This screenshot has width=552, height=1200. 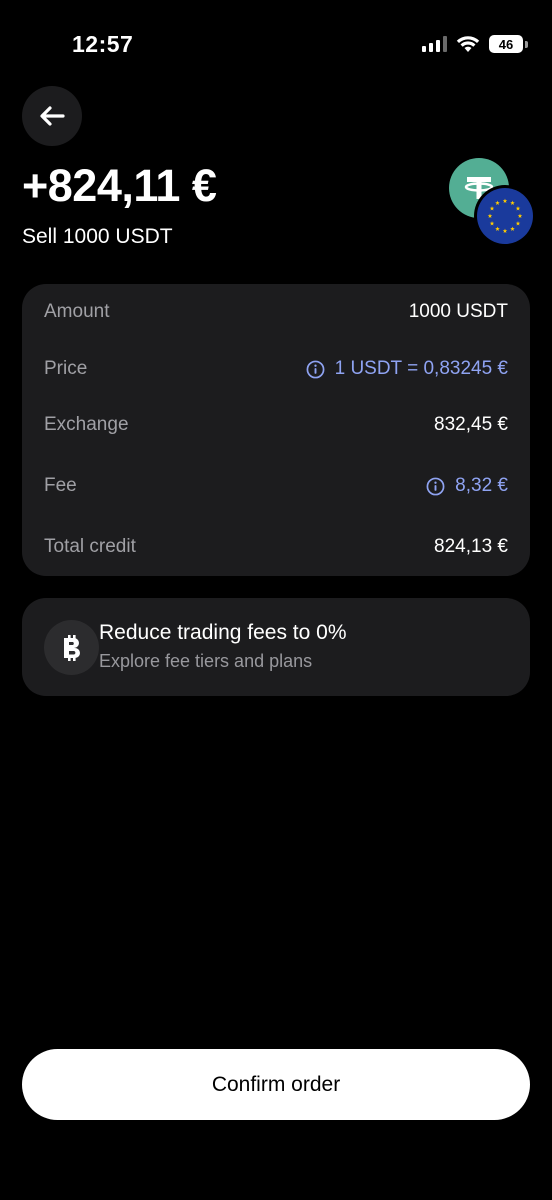 What do you see at coordinates (103, 44) in the screenshot?
I see `status-time: 12:57` at bounding box center [103, 44].